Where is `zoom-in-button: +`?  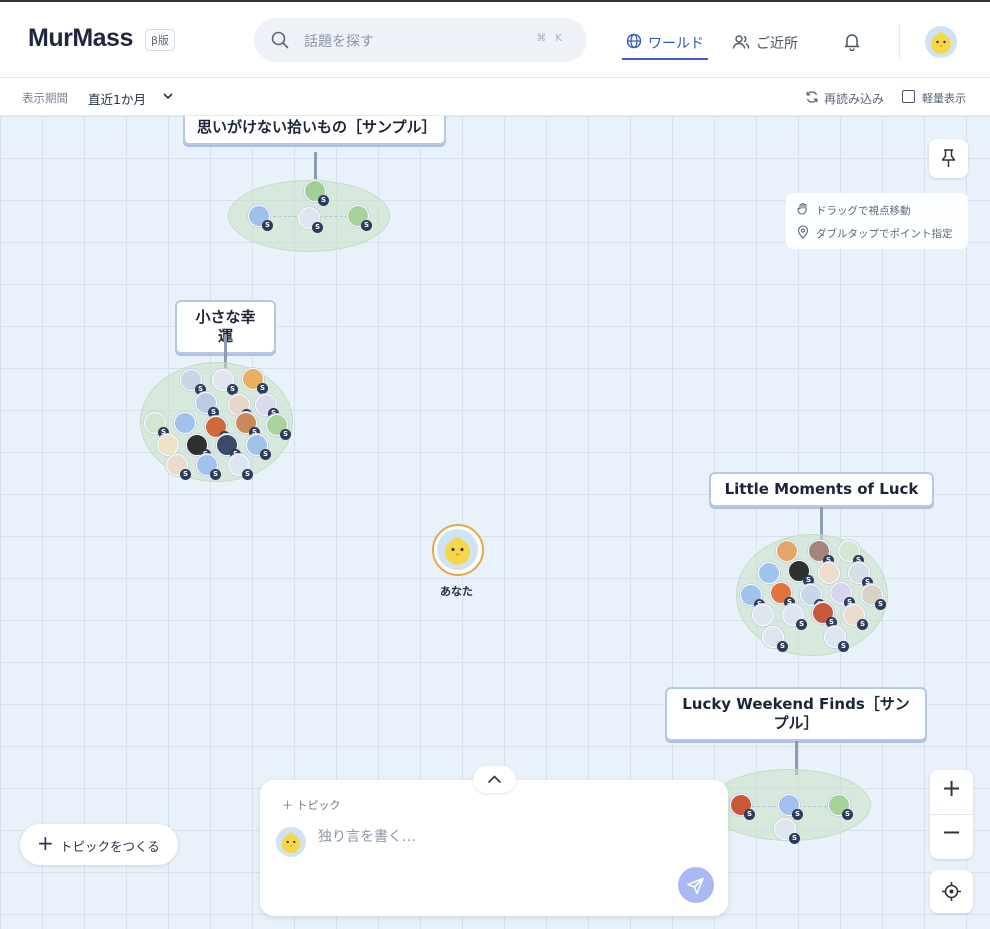 zoom-in-button: + is located at coordinates (951, 788).